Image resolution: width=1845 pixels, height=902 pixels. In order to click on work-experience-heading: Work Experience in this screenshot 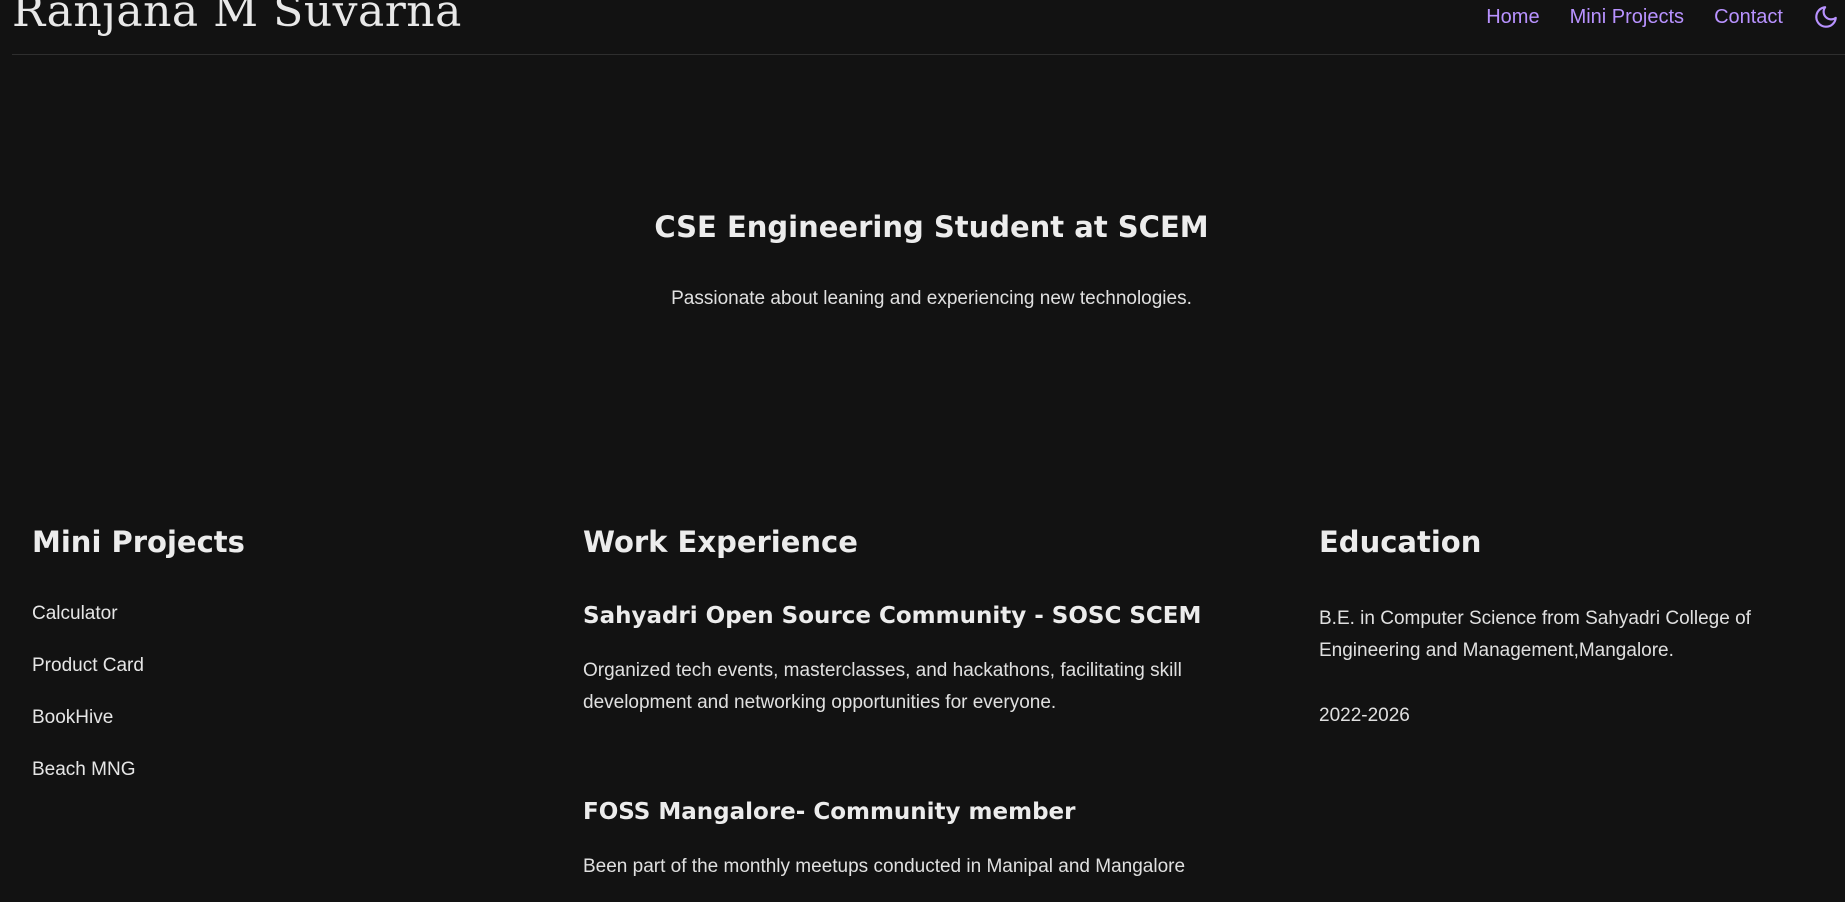, I will do `click(720, 542)`.